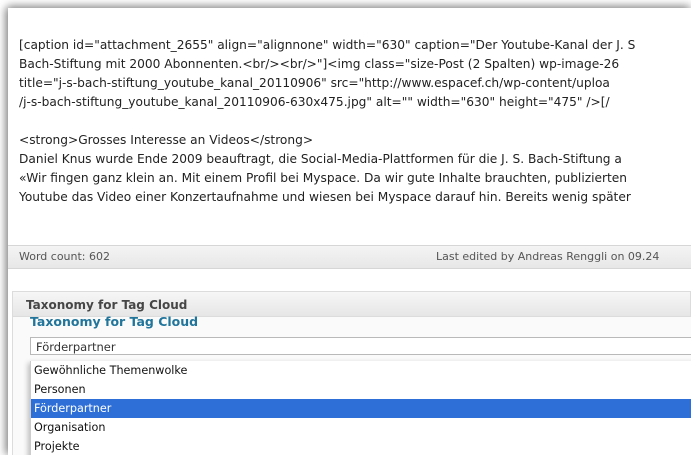 This screenshot has height=455, width=691. What do you see at coordinates (360, 346) in the screenshot?
I see `taxonomy-select: Förderpartner` at bounding box center [360, 346].